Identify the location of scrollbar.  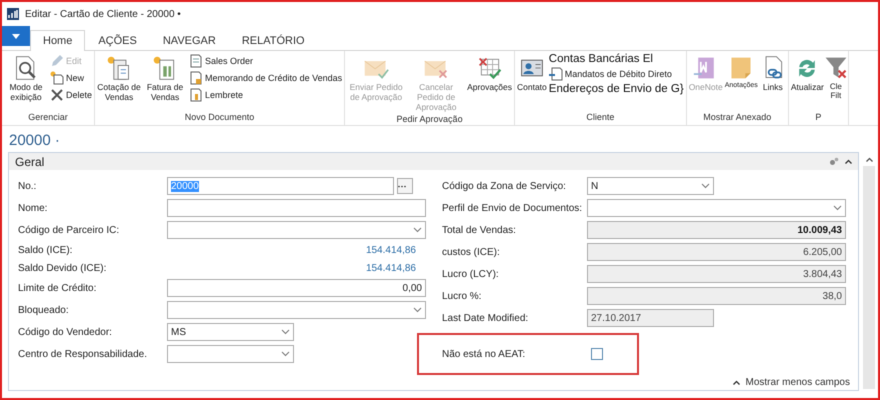
(869, 270).